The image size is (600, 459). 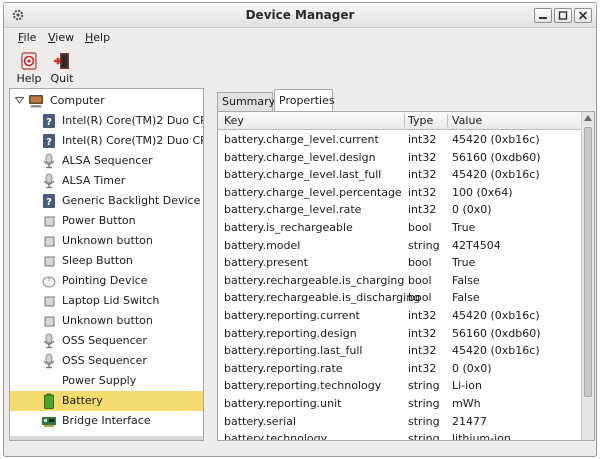 I want to click on menu-file: File, so click(x=27, y=37).